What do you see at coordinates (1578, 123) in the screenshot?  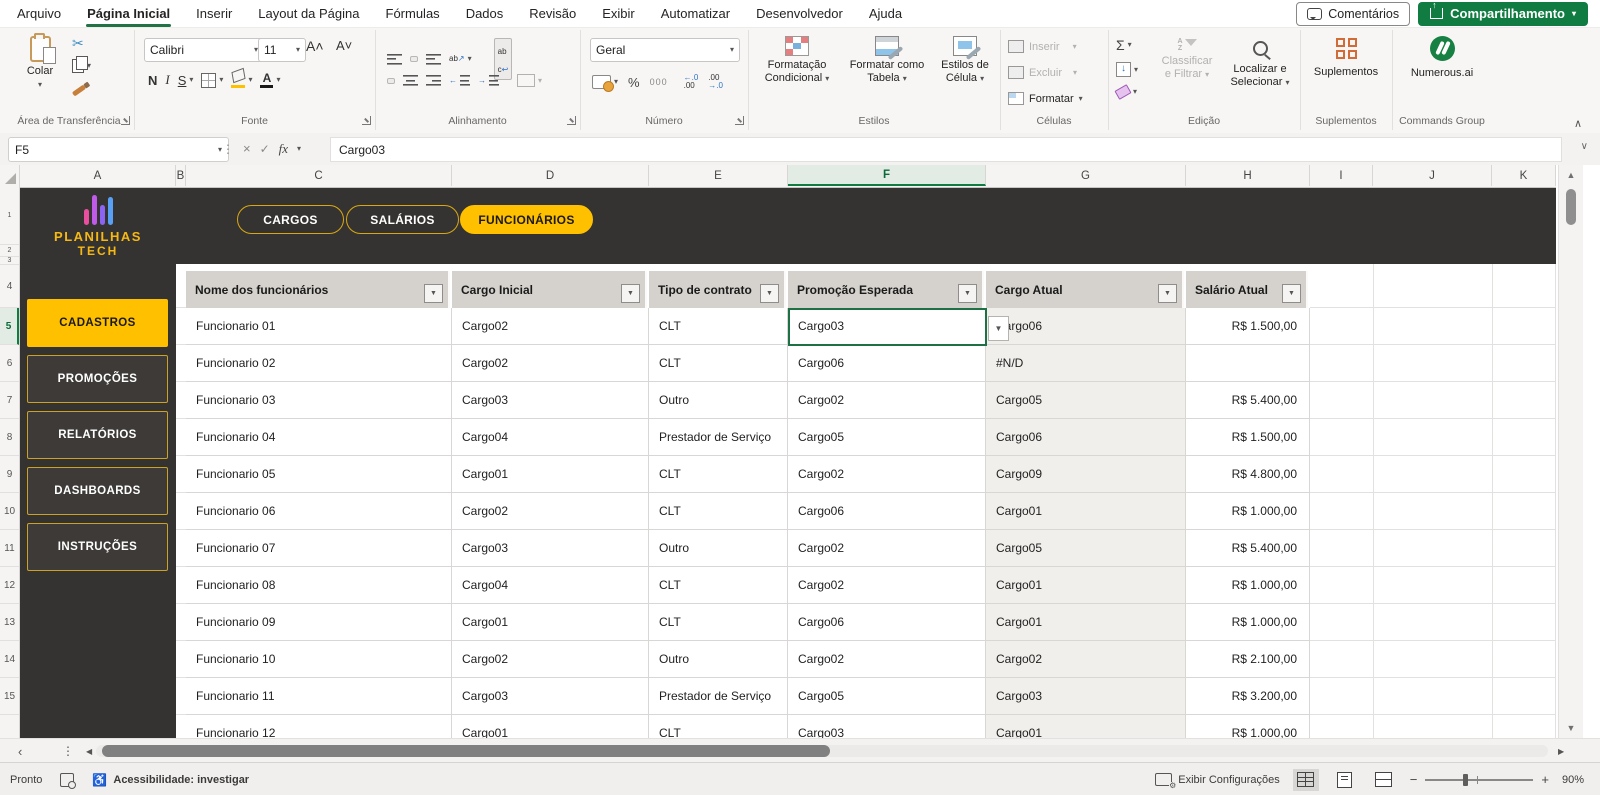 I see `collapse-ribbon-button: ∧` at bounding box center [1578, 123].